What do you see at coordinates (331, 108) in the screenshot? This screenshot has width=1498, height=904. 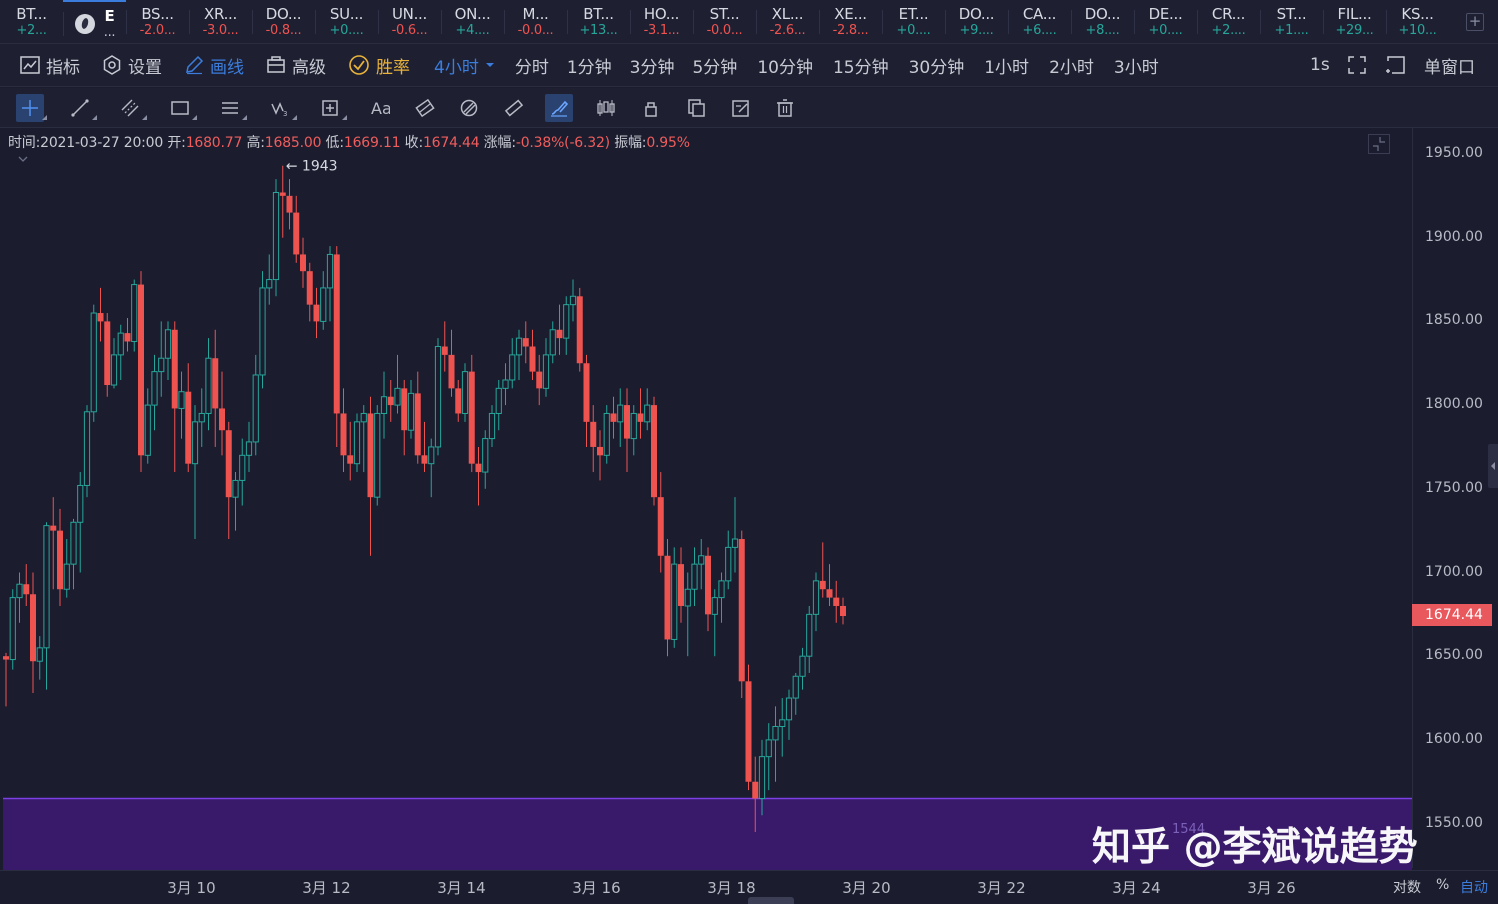 I see `measure-tool` at bounding box center [331, 108].